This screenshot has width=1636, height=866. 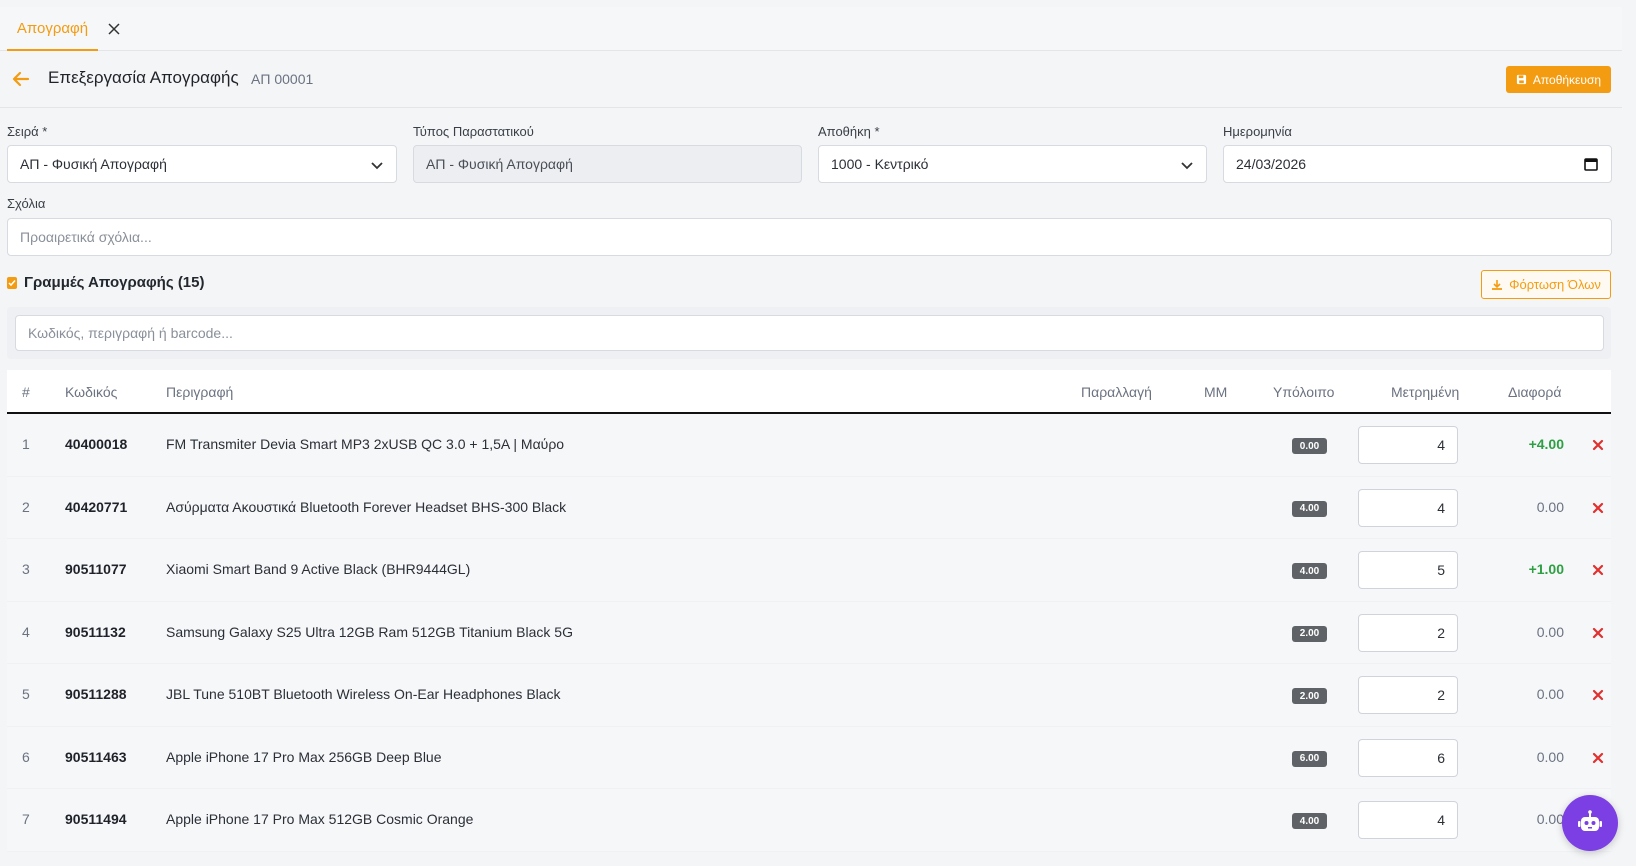 What do you see at coordinates (91, 392) in the screenshot?
I see `col-code: Κωδικός` at bounding box center [91, 392].